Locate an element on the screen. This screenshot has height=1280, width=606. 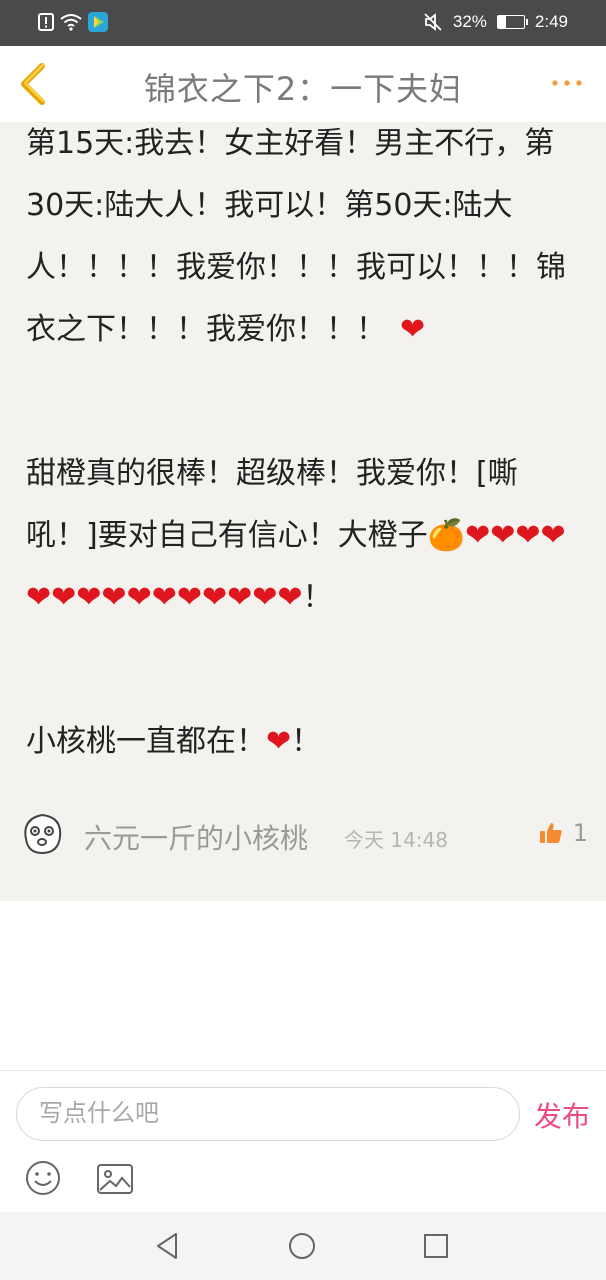
comment-input is located at coordinates (268, 1114).